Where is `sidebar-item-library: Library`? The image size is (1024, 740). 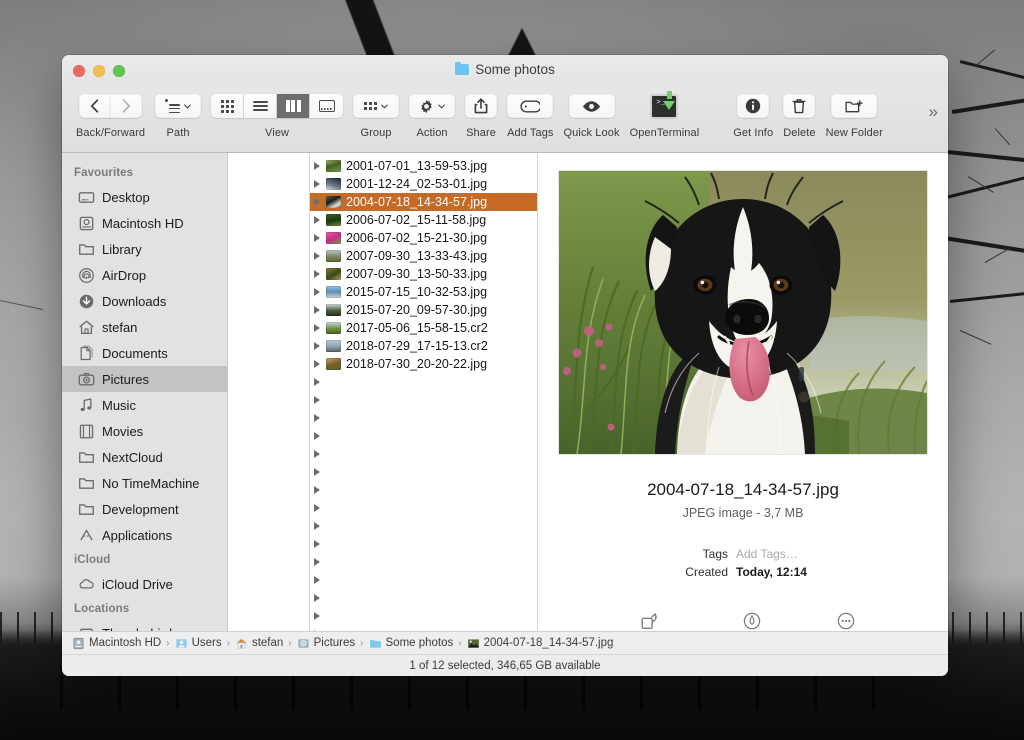 sidebar-item-library: Library is located at coordinates (144, 249).